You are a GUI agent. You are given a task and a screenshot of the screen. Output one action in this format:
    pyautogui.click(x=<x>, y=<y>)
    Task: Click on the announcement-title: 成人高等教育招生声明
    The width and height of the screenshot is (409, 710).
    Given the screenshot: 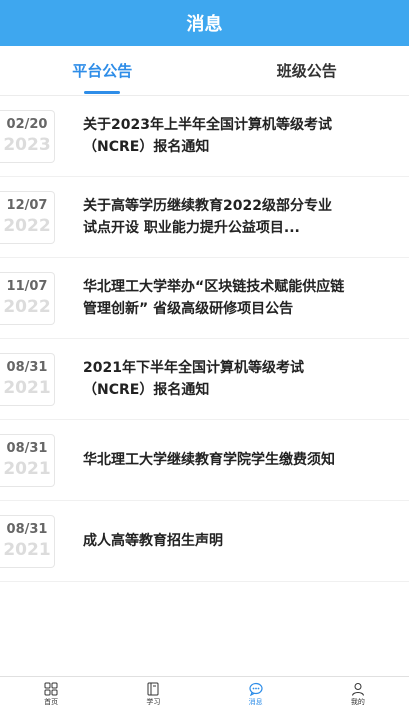 What is the action you would take?
    pyautogui.click(x=153, y=541)
    